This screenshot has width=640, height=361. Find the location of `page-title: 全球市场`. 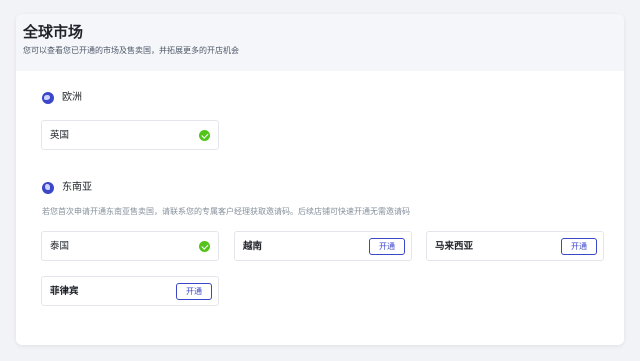

page-title: 全球市场 is located at coordinates (53, 32).